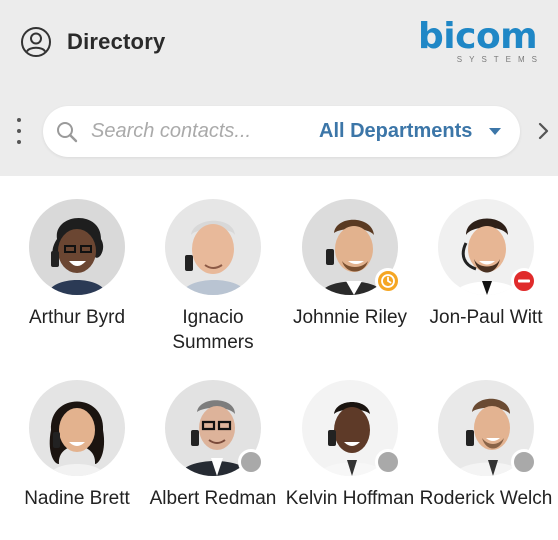 Image resolution: width=558 pixels, height=540 pixels. I want to click on logo-wordmark: bicom, so click(478, 36).